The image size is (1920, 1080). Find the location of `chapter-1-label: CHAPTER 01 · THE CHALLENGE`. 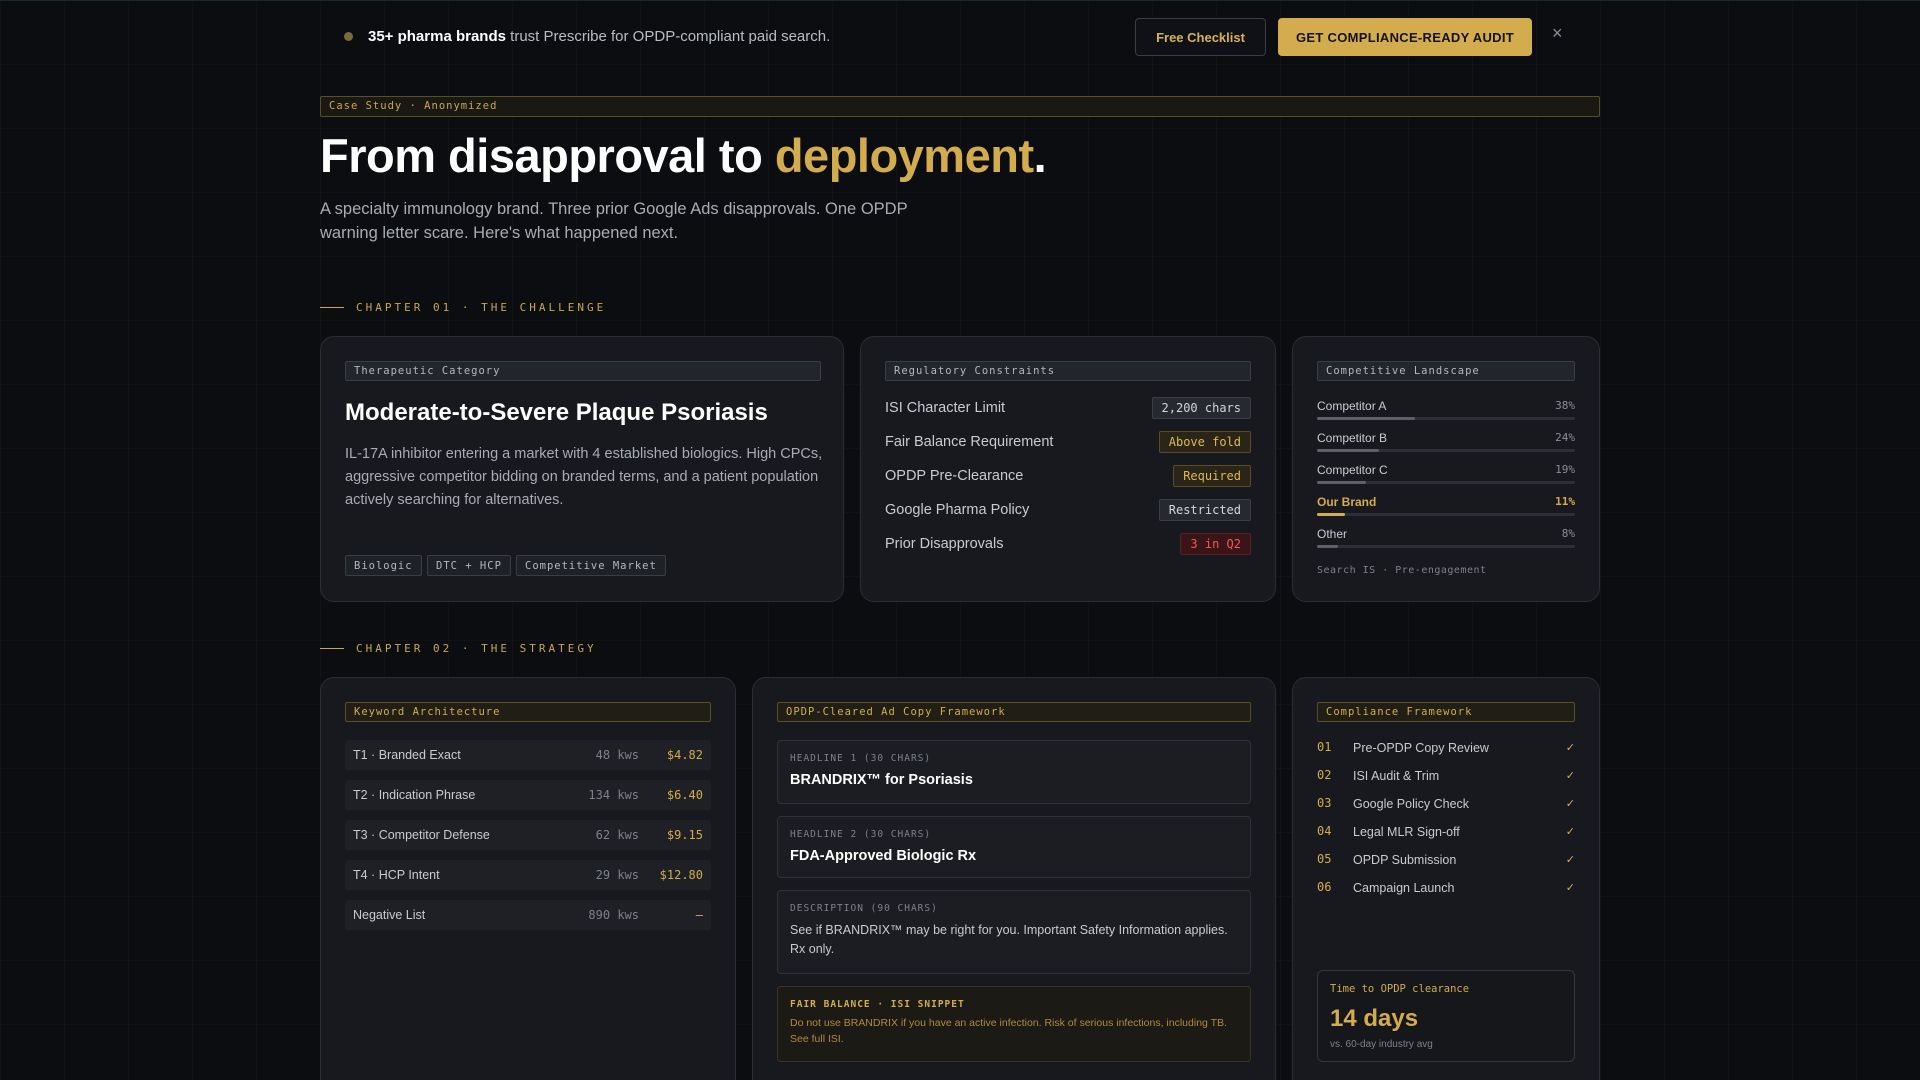

chapter-1-label: CHAPTER 01 · THE CHALLENGE is located at coordinates (481, 307).